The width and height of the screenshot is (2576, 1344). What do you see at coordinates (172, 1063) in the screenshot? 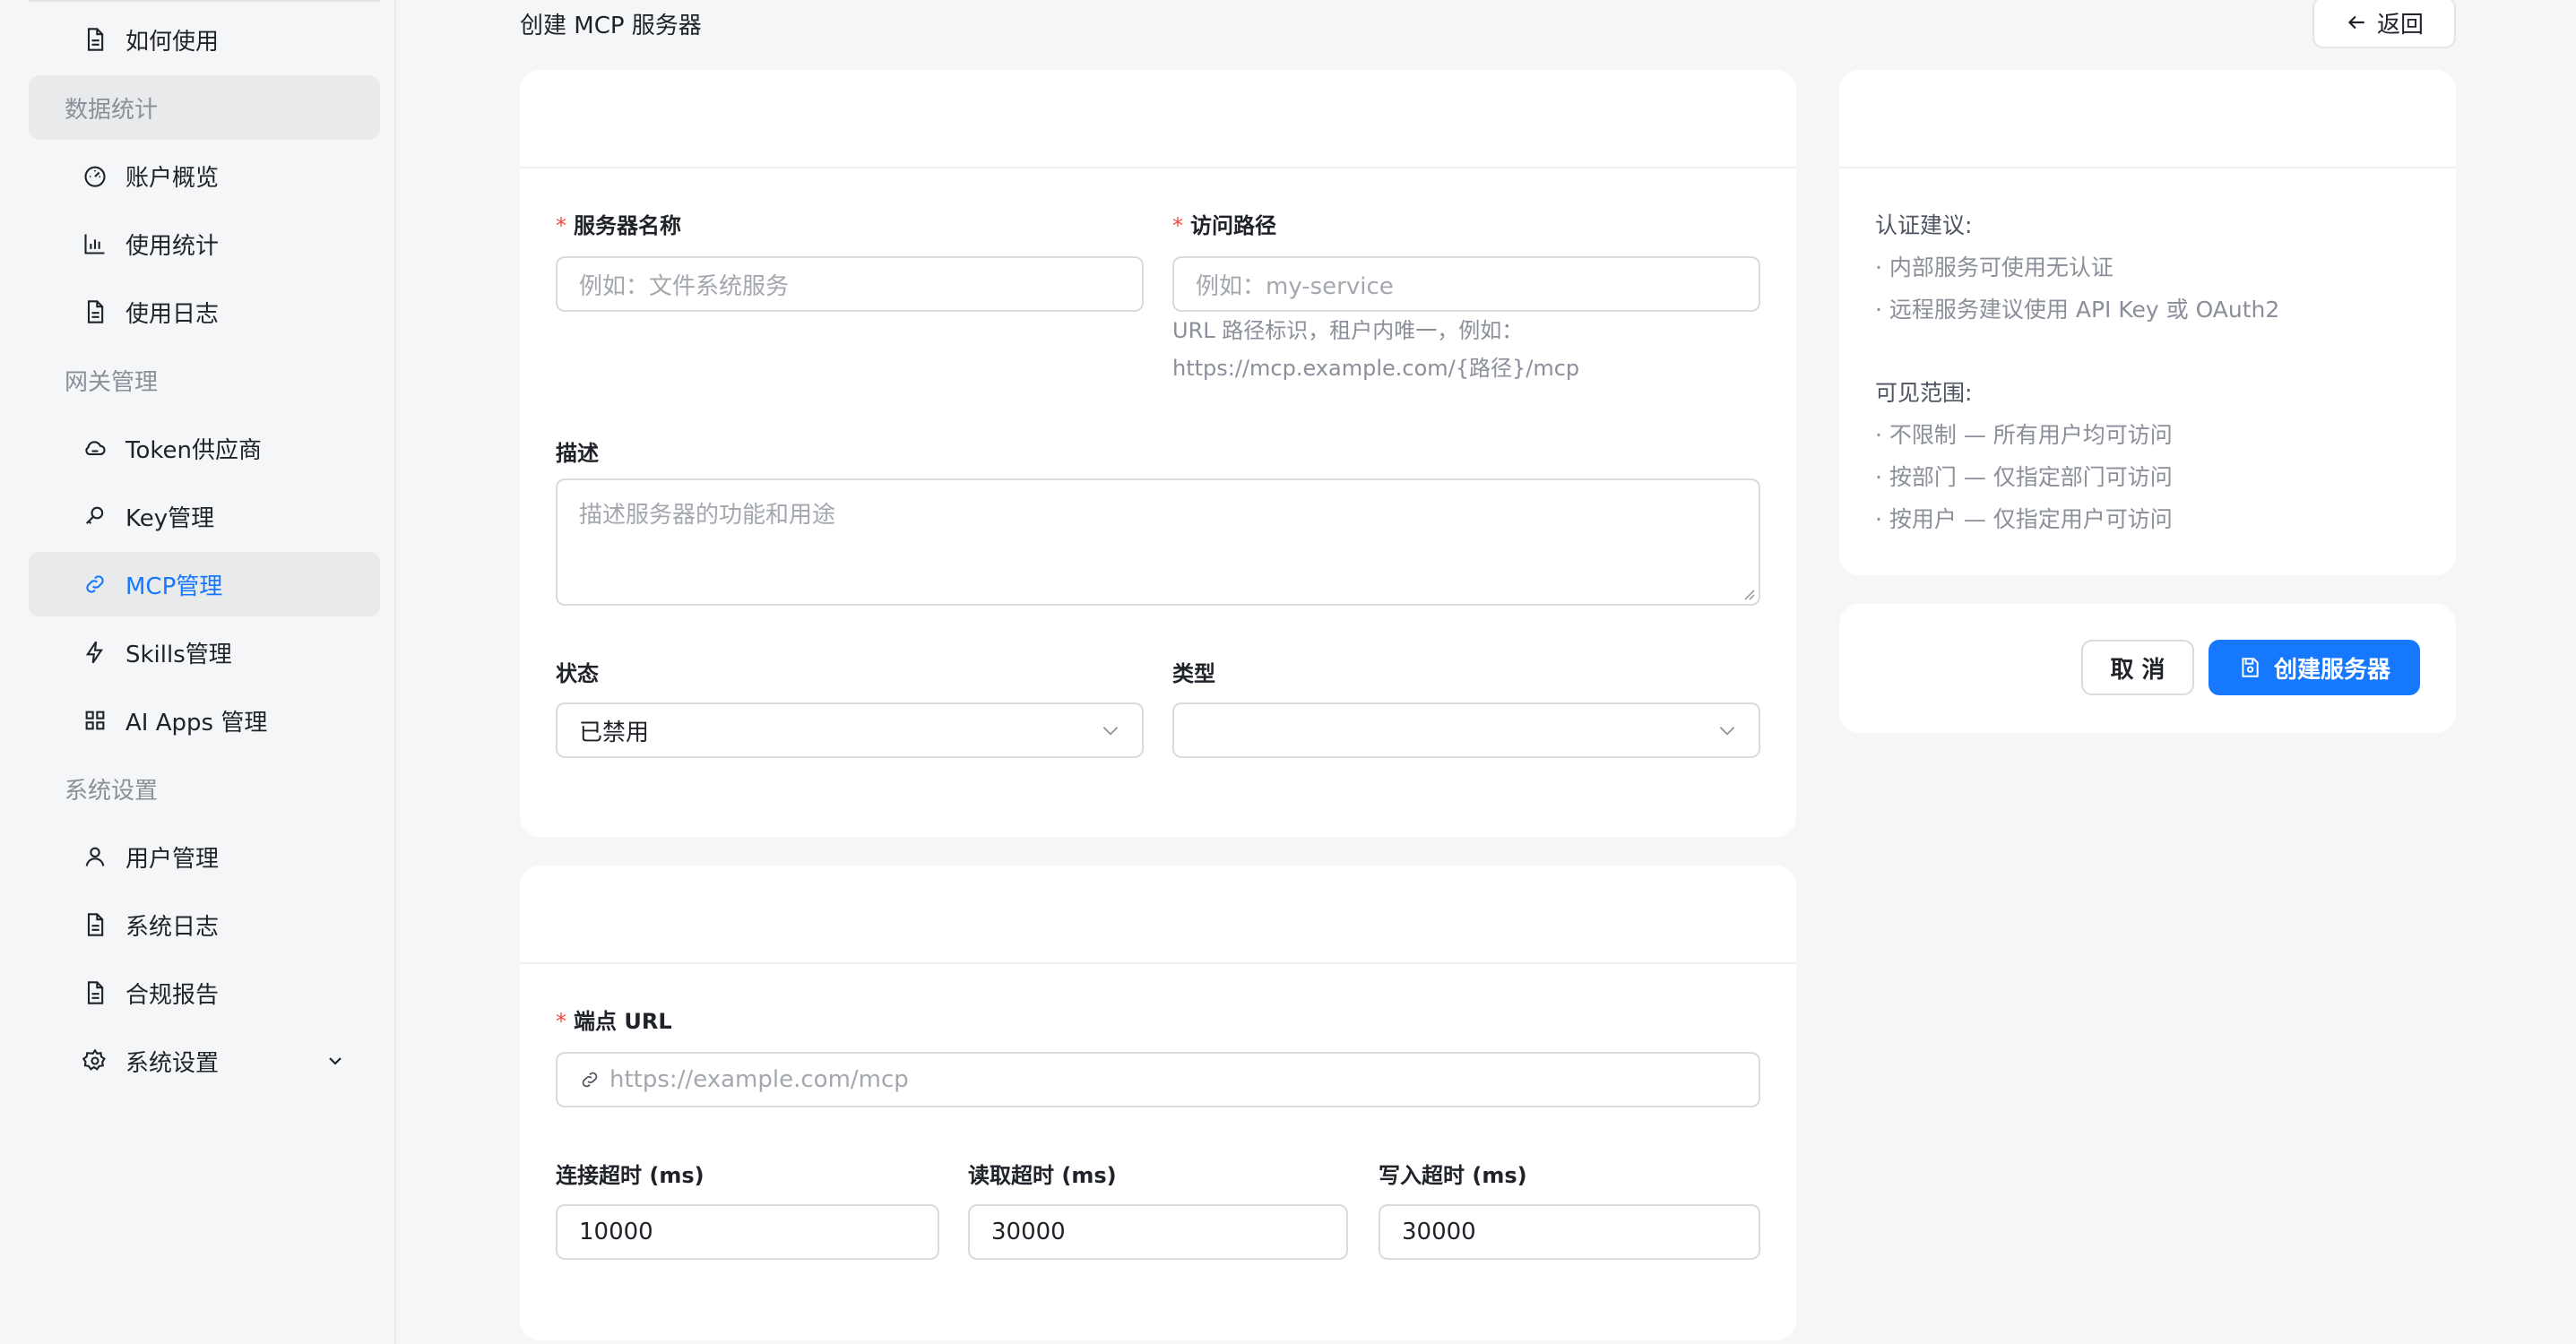
I see `sidebar-item-label: 系统设置` at bounding box center [172, 1063].